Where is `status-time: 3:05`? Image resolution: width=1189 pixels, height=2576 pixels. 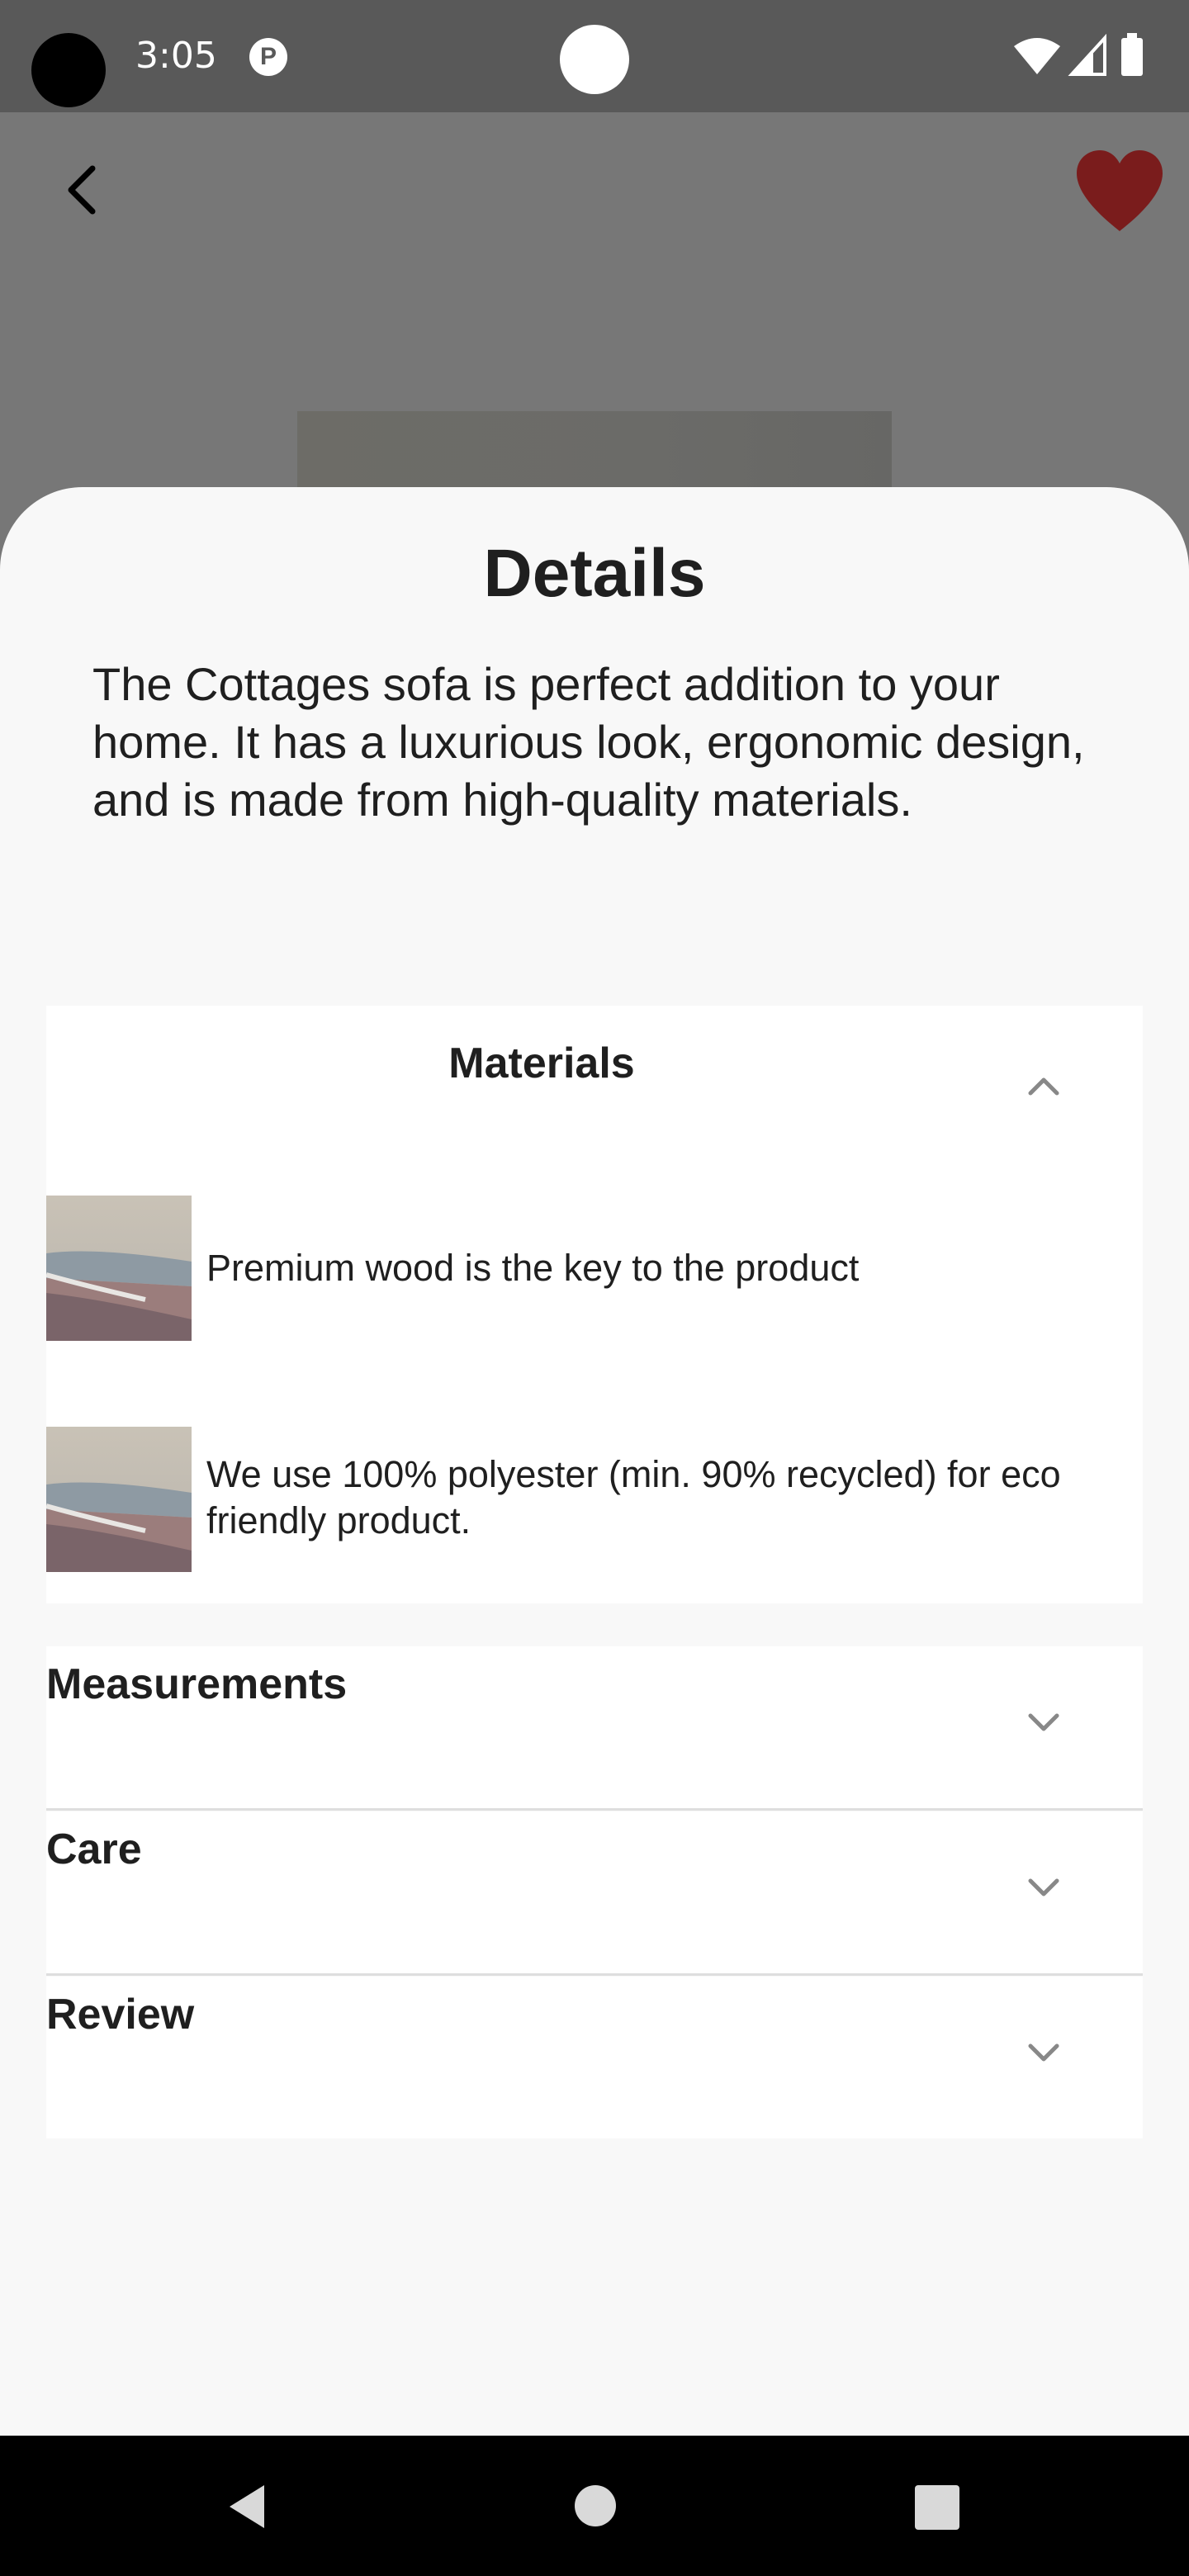 status-time: 3:05 is located at coordinates (176, 56).